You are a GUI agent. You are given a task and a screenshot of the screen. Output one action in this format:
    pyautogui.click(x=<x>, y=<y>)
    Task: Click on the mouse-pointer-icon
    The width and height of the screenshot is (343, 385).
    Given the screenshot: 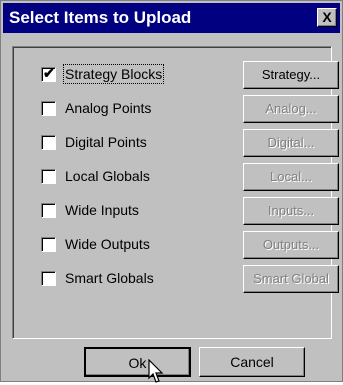 What is the action you would take?
    pyautogui.click(x=156, y=371)
    